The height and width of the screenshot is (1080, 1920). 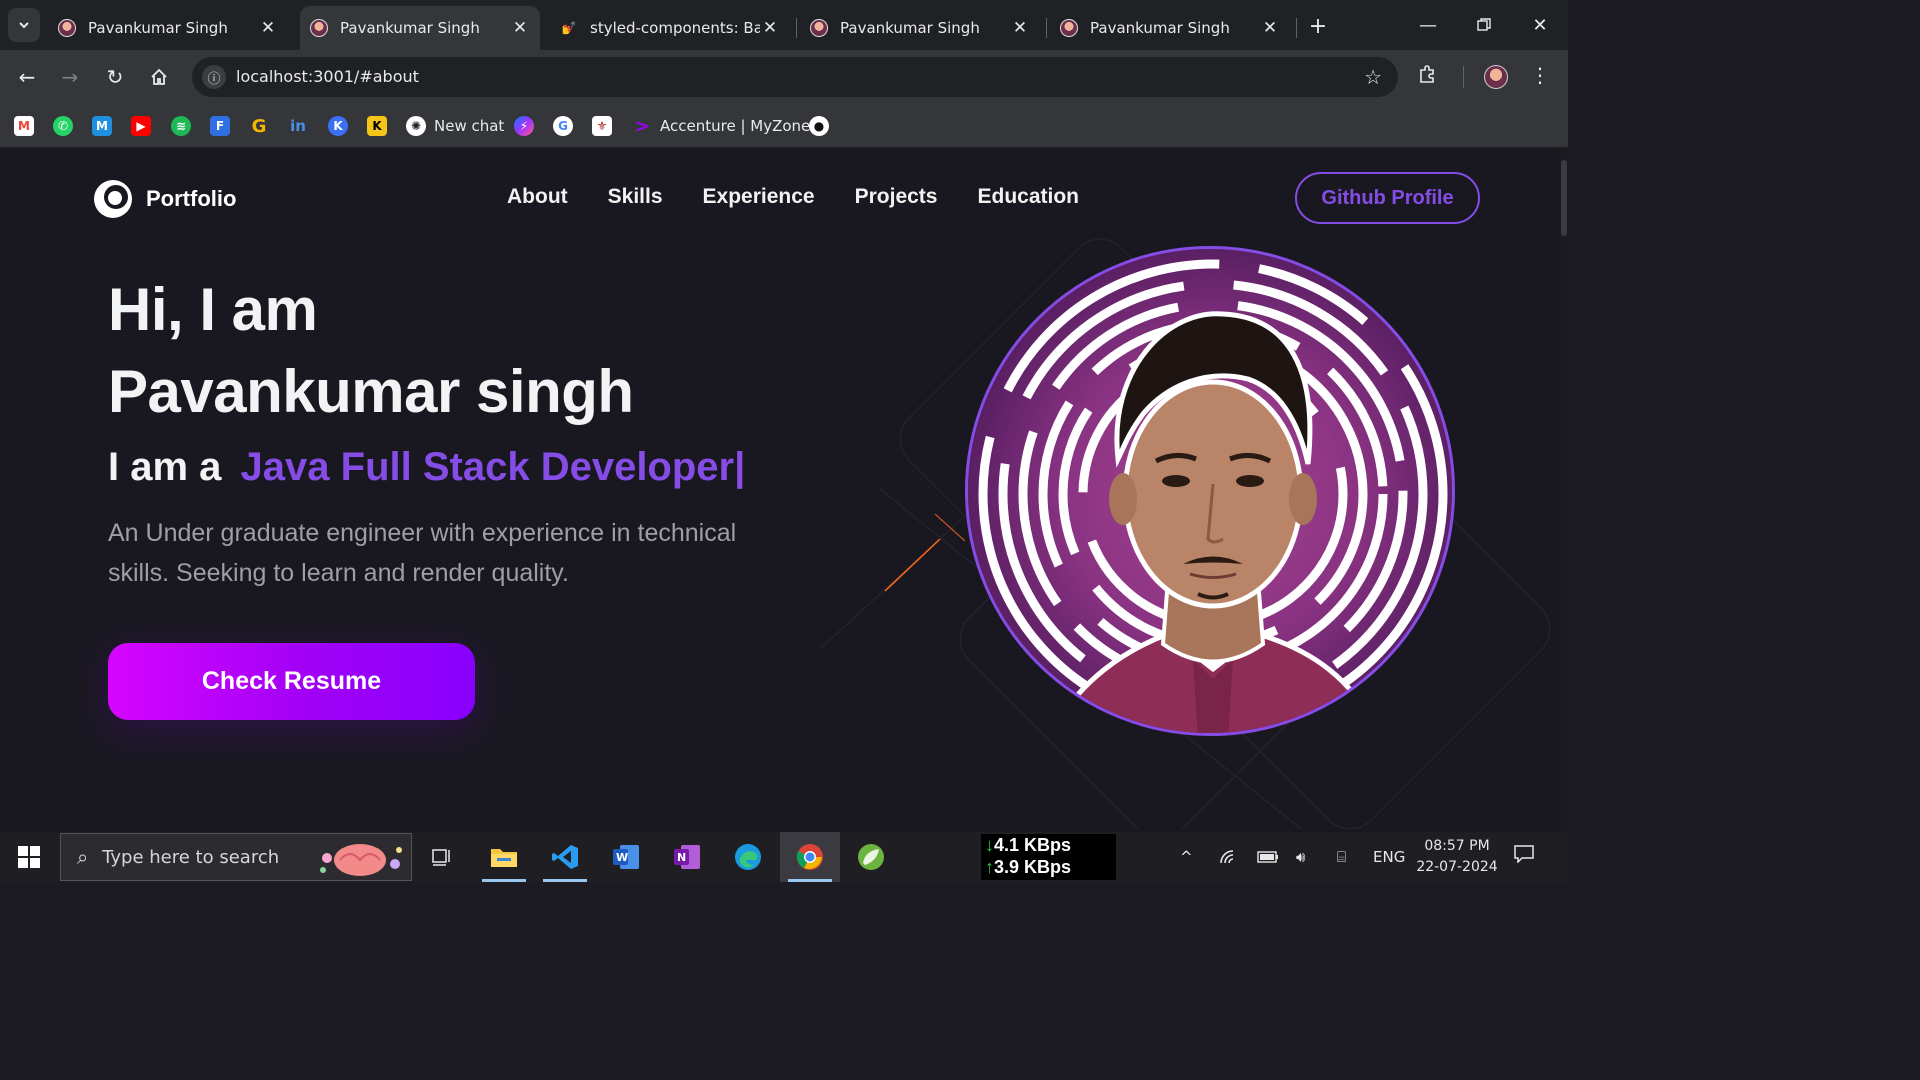 I want to click on openai-icon: ✺, so click(x=416, y=126).